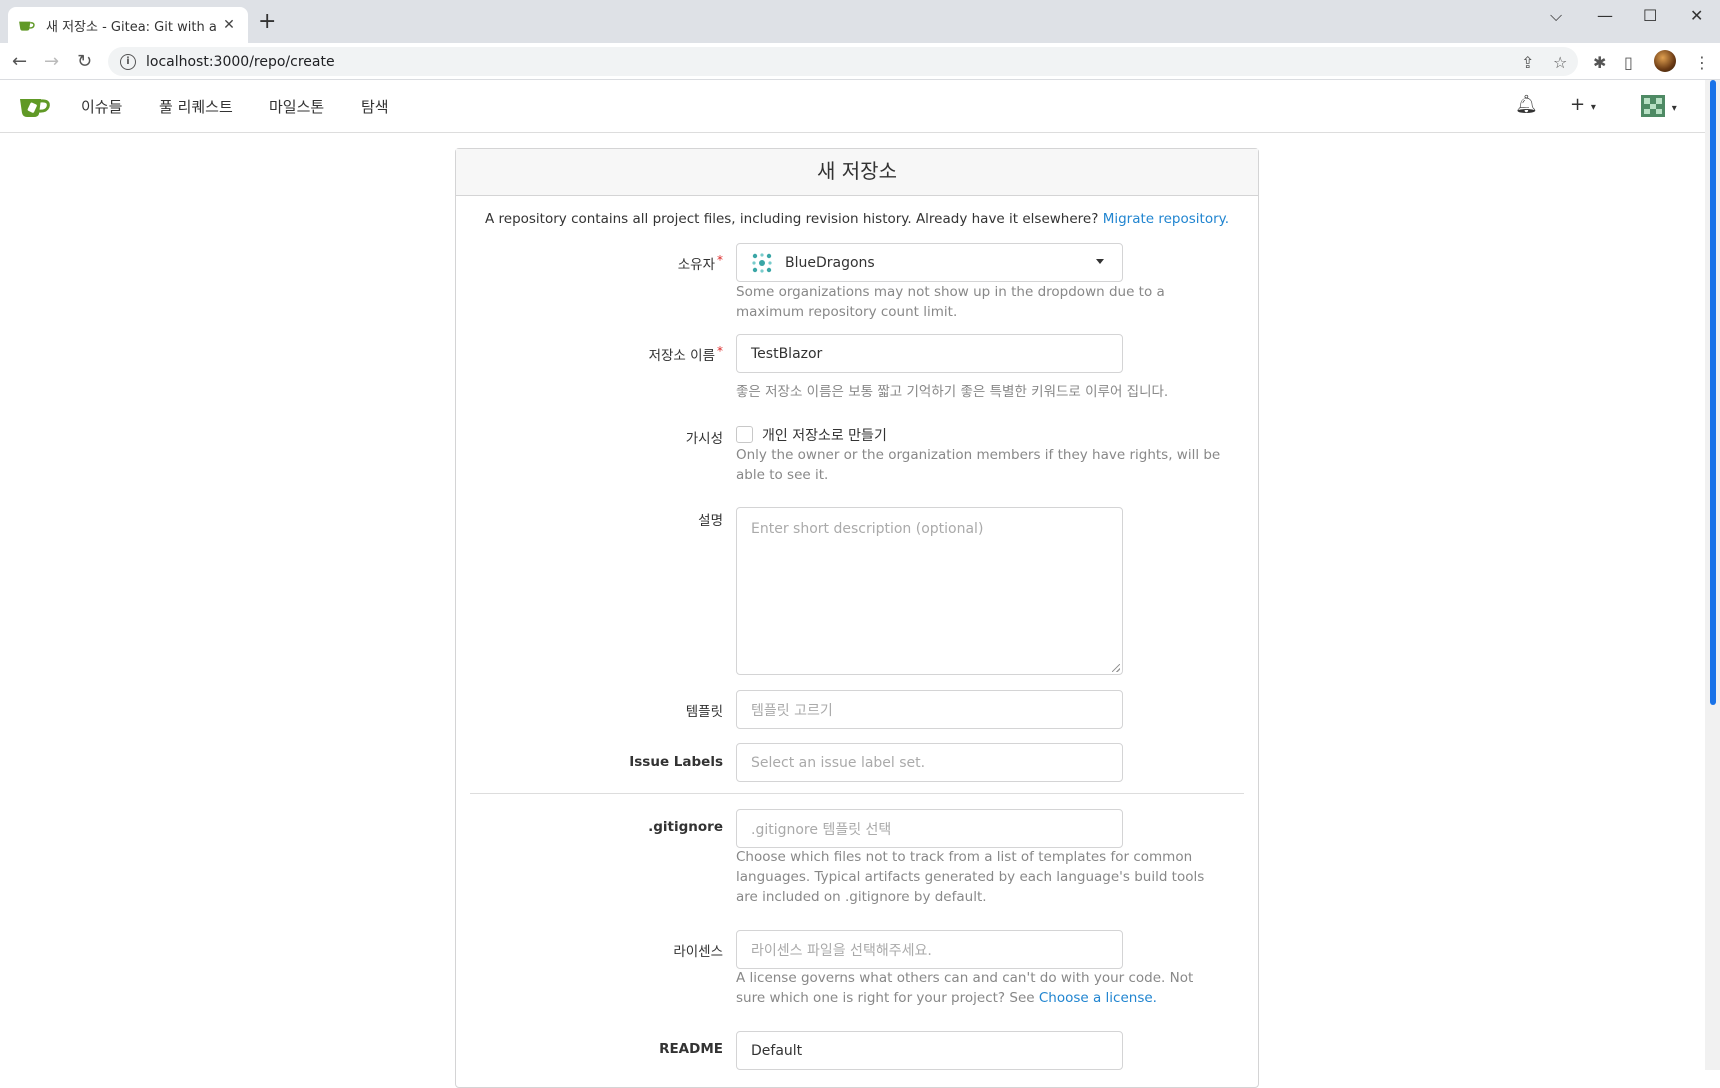  What do you see at coordinates (929, 591) in the screenshot?
I see `description-textarea: Enter short description (optional)` at bounding box center [929, 591].